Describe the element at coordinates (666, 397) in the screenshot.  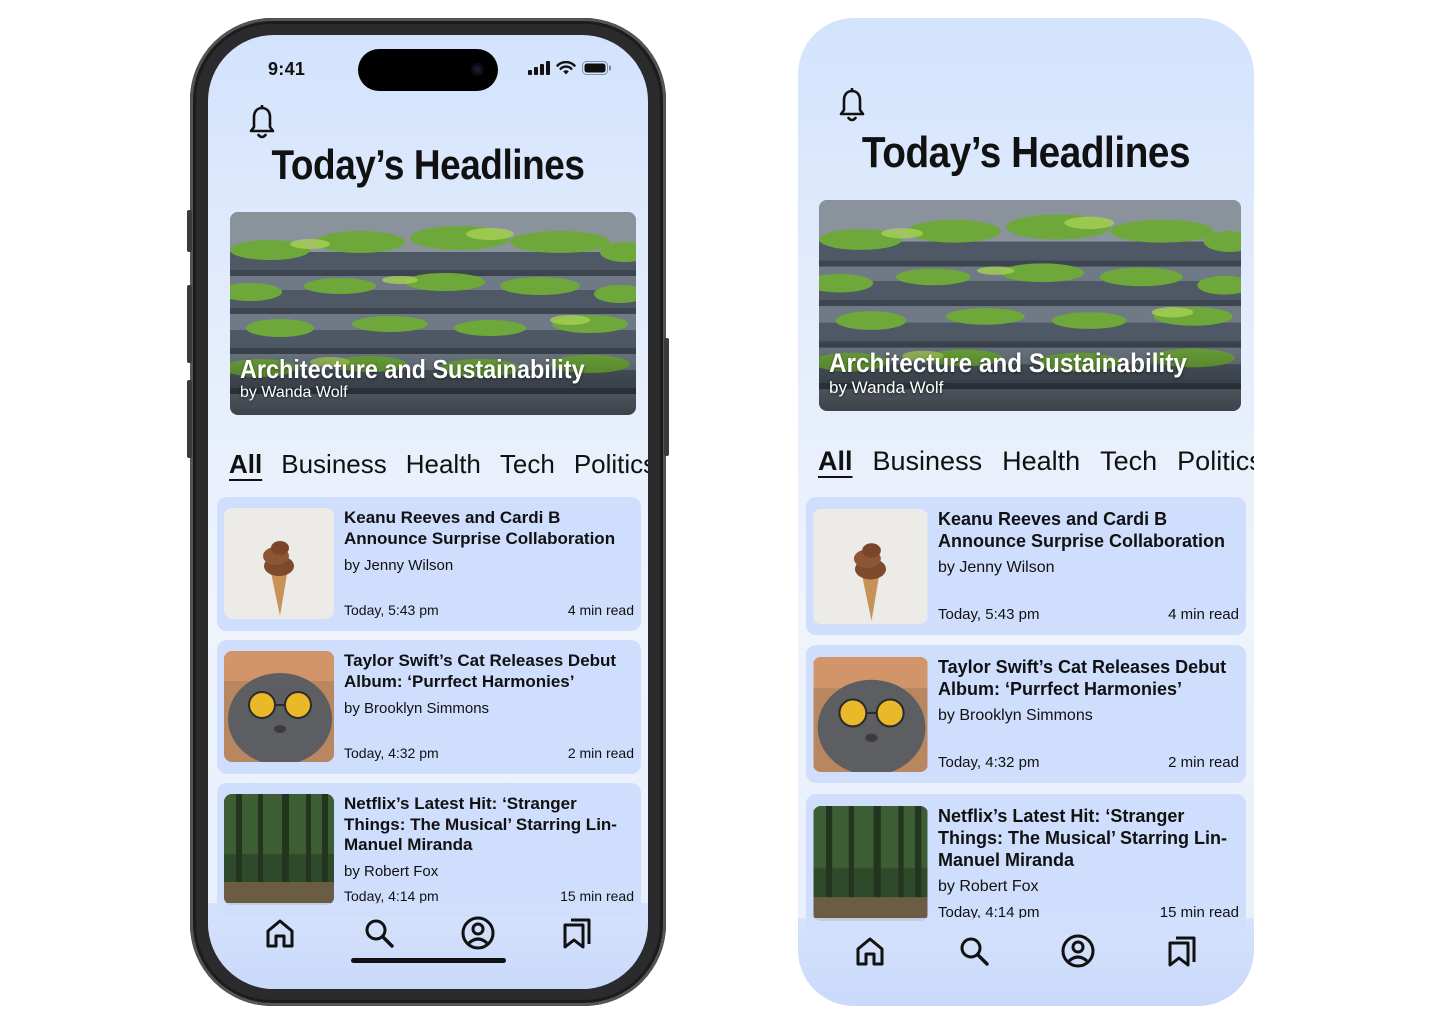
I see `power-button` at that location.